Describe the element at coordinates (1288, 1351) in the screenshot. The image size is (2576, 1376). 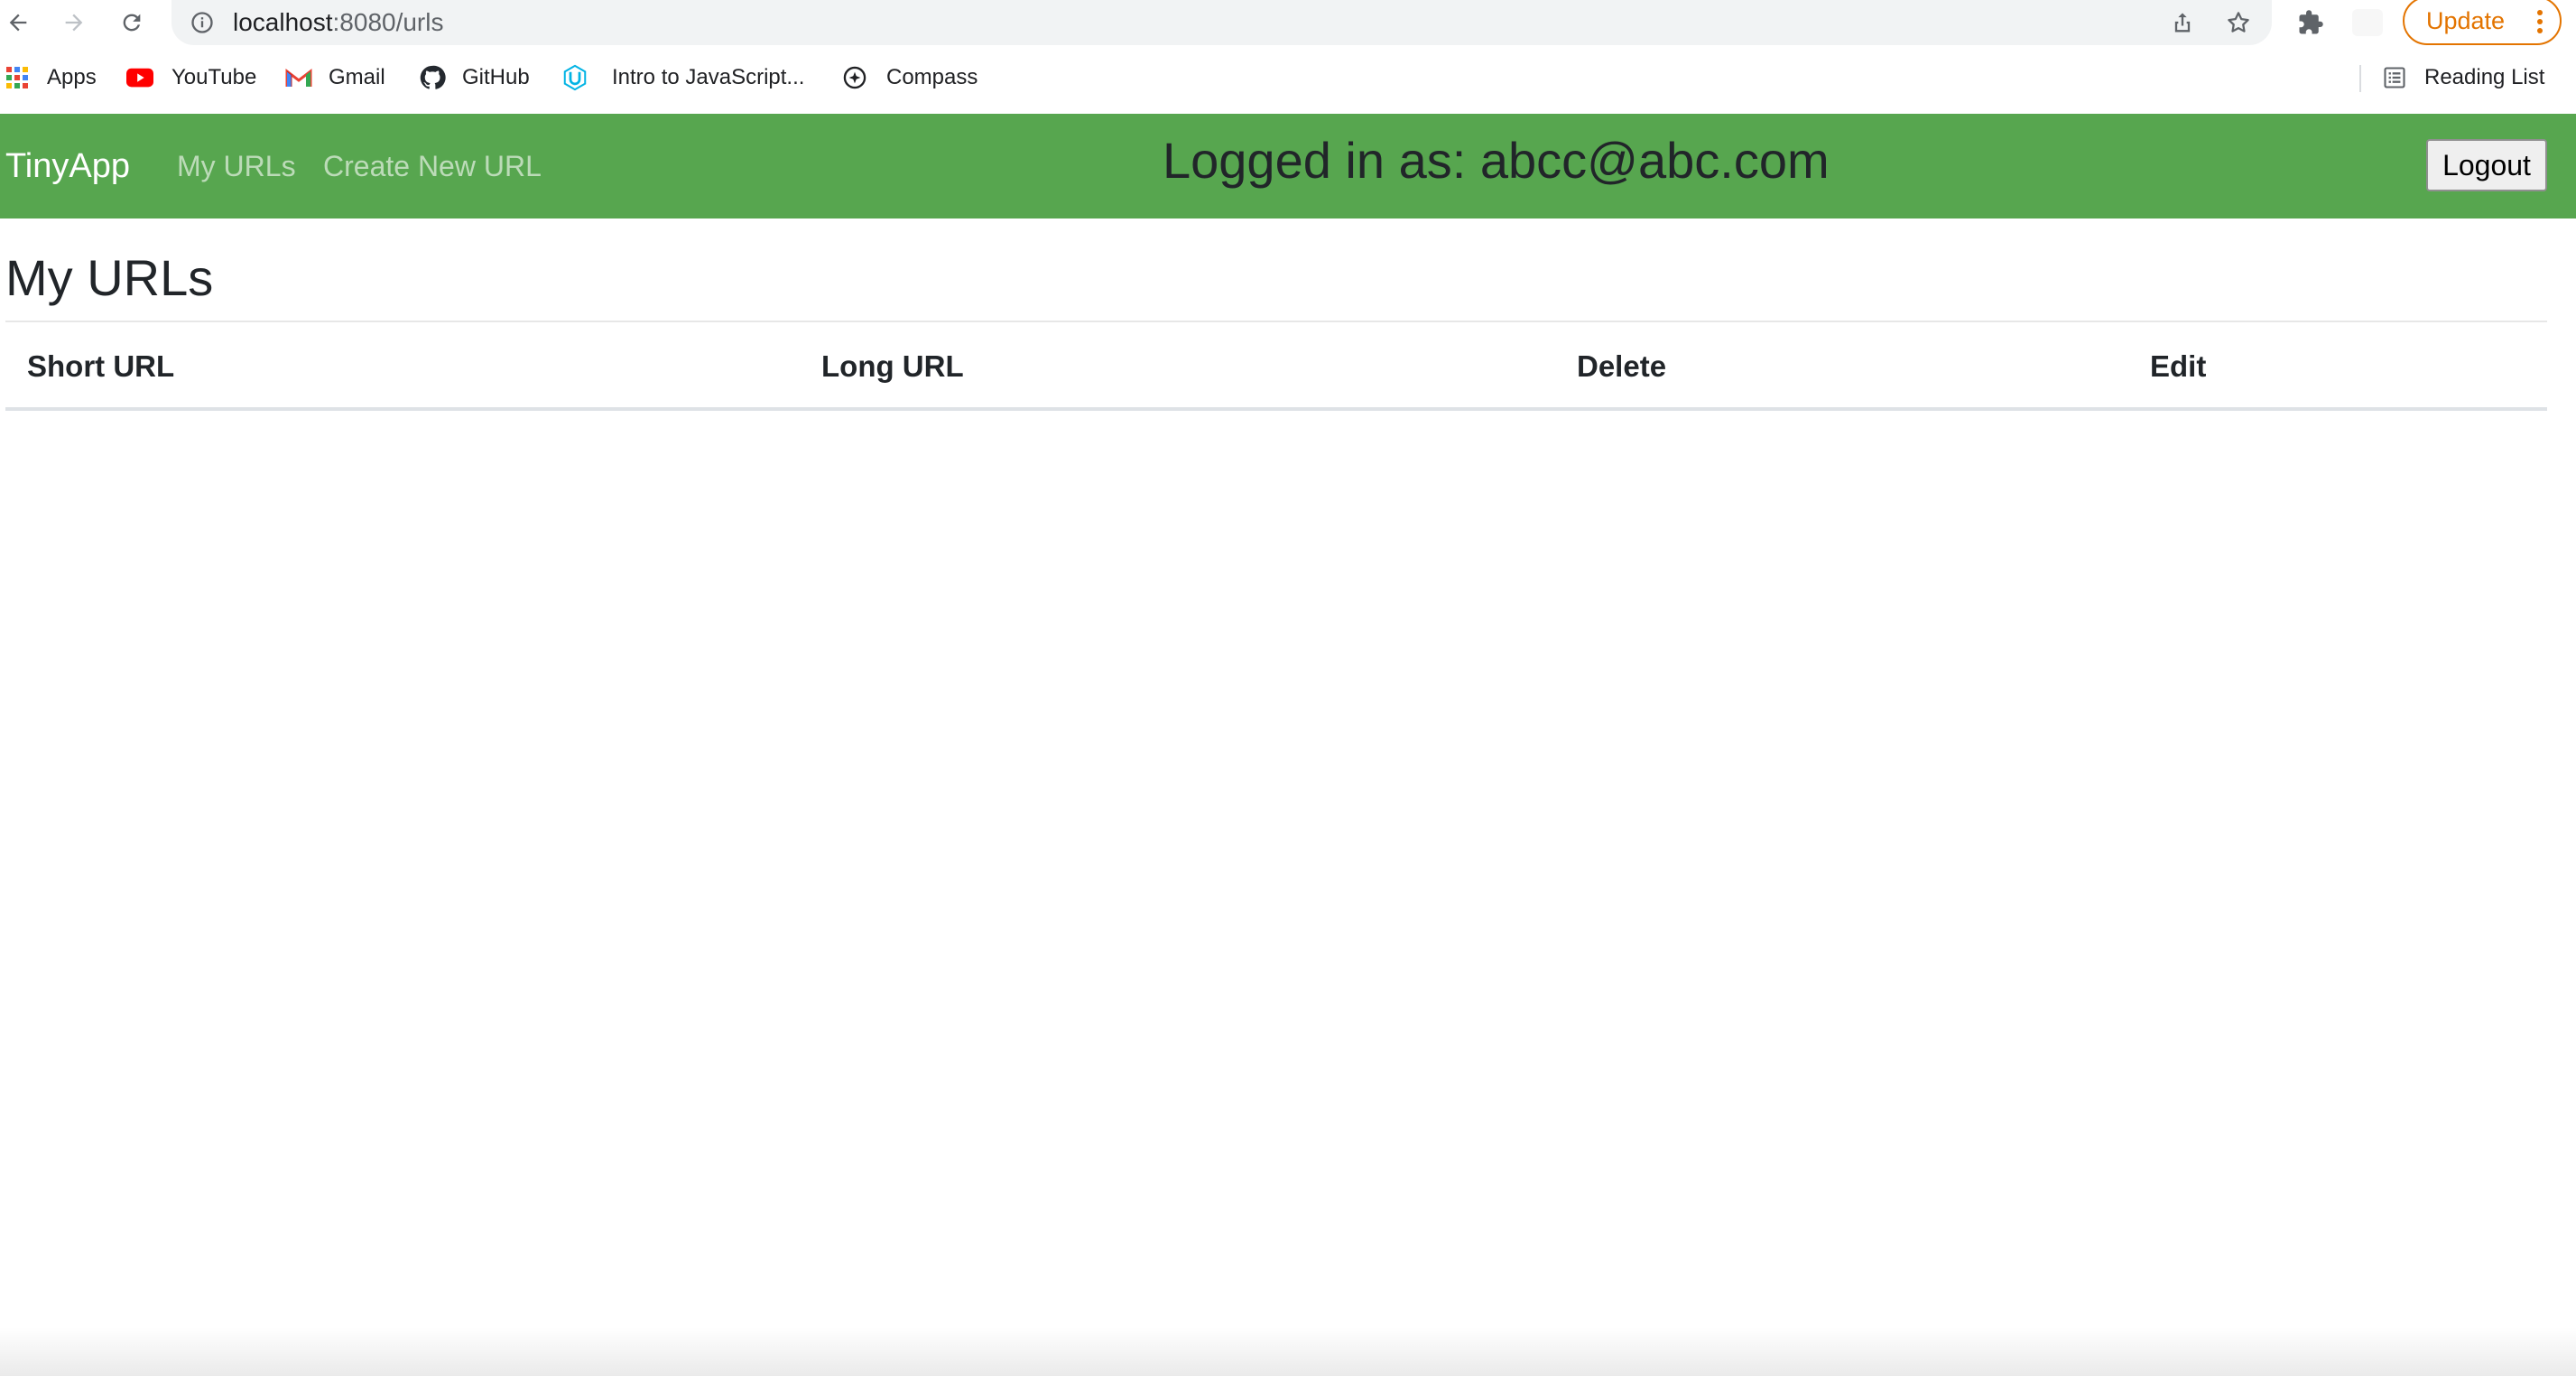
I see `window-bottom-shadow` at that location.